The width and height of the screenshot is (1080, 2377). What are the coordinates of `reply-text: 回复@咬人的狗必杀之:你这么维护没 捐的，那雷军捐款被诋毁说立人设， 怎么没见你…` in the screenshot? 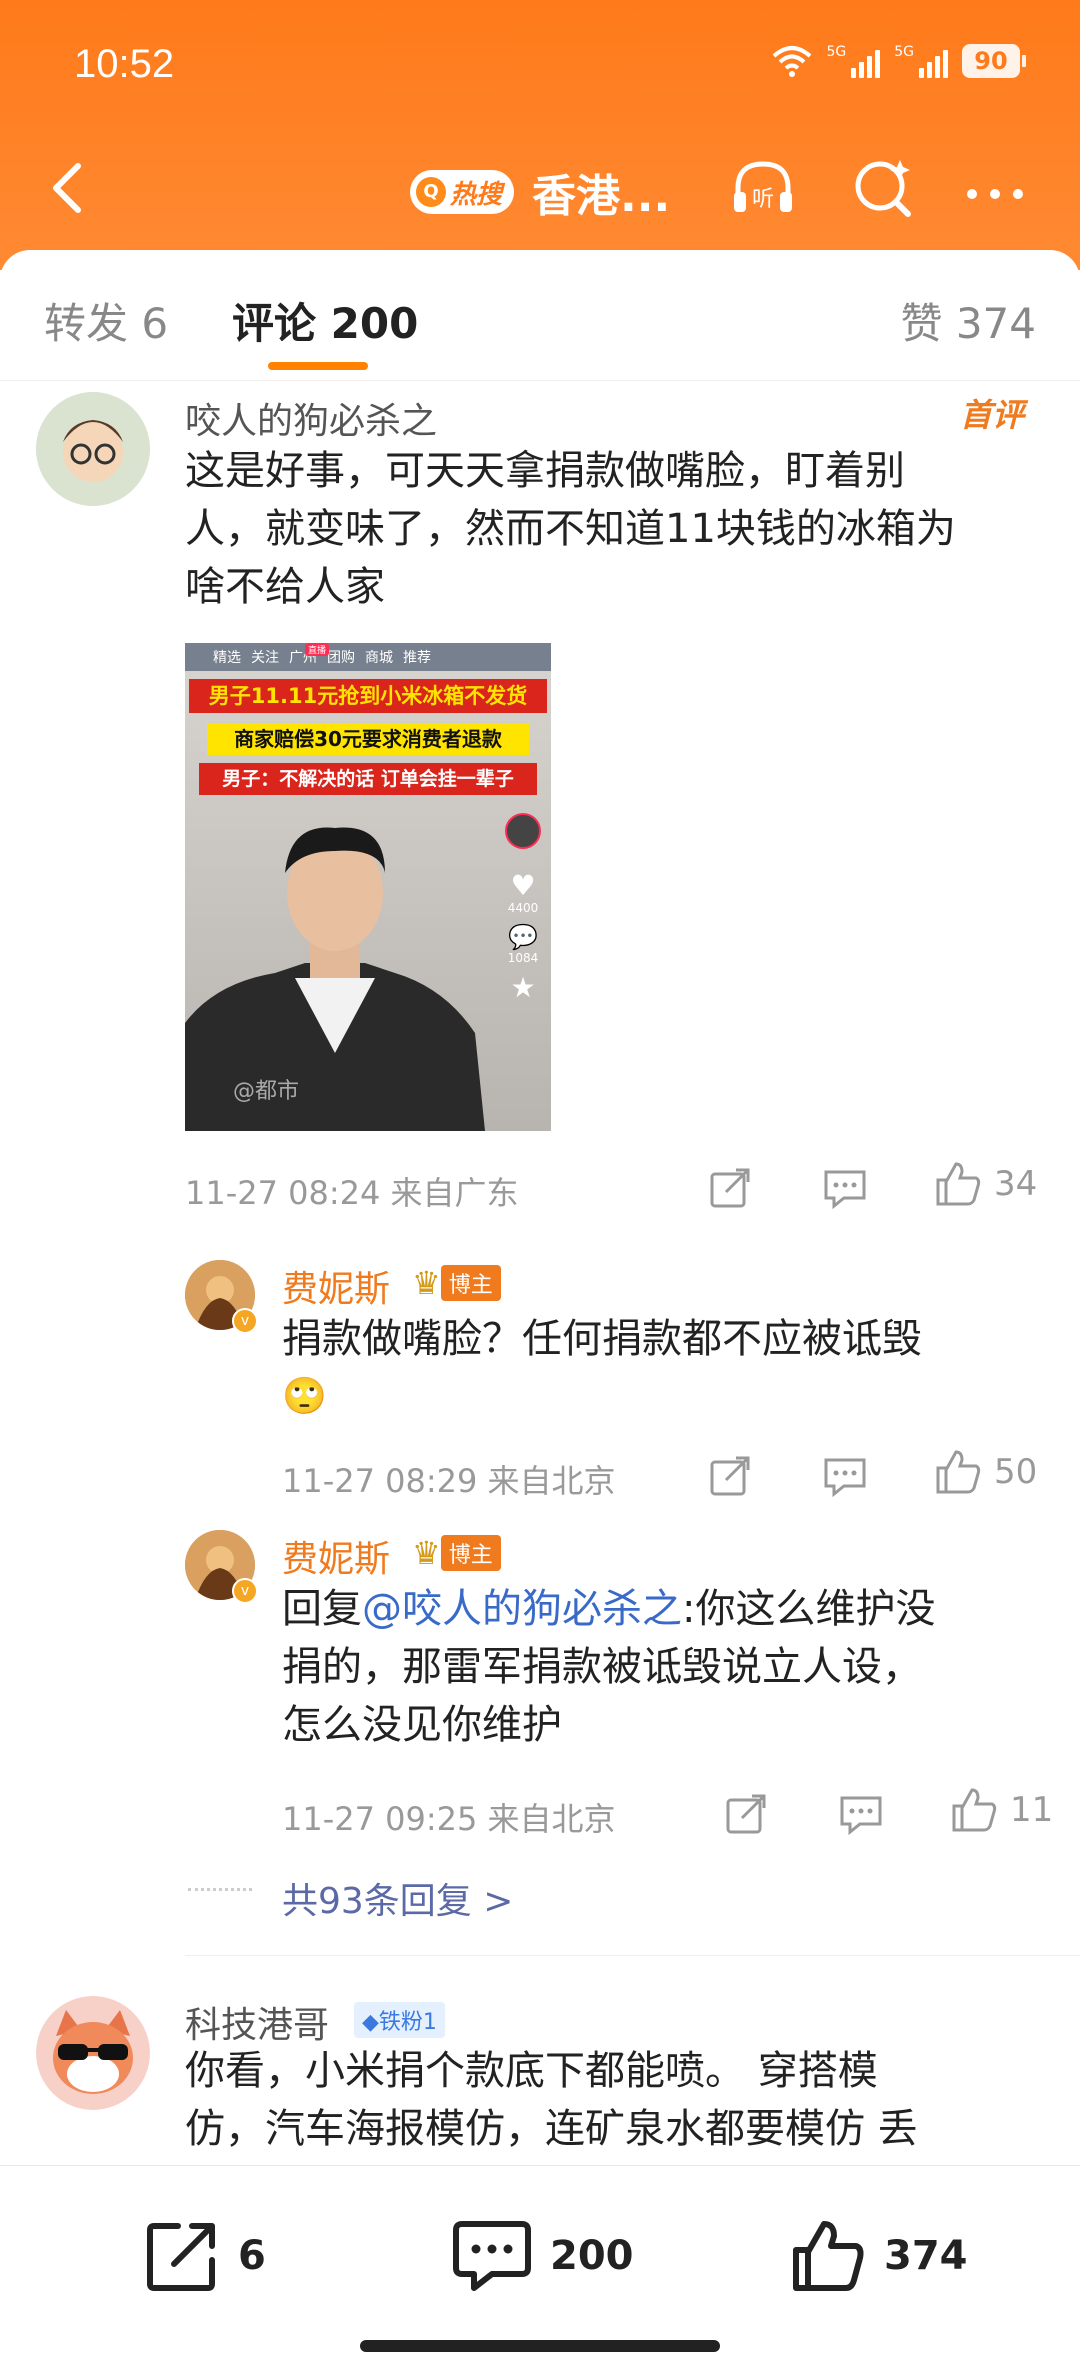 It's located at (609, 1667).